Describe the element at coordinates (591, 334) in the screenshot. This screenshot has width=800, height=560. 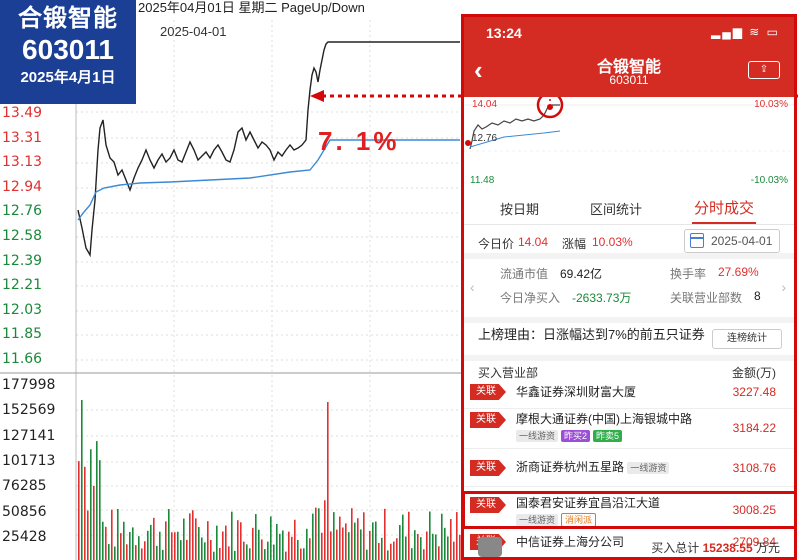
I see `reason-text: 上榜理由：日涨幅达到7%的前五只证券` at that location.